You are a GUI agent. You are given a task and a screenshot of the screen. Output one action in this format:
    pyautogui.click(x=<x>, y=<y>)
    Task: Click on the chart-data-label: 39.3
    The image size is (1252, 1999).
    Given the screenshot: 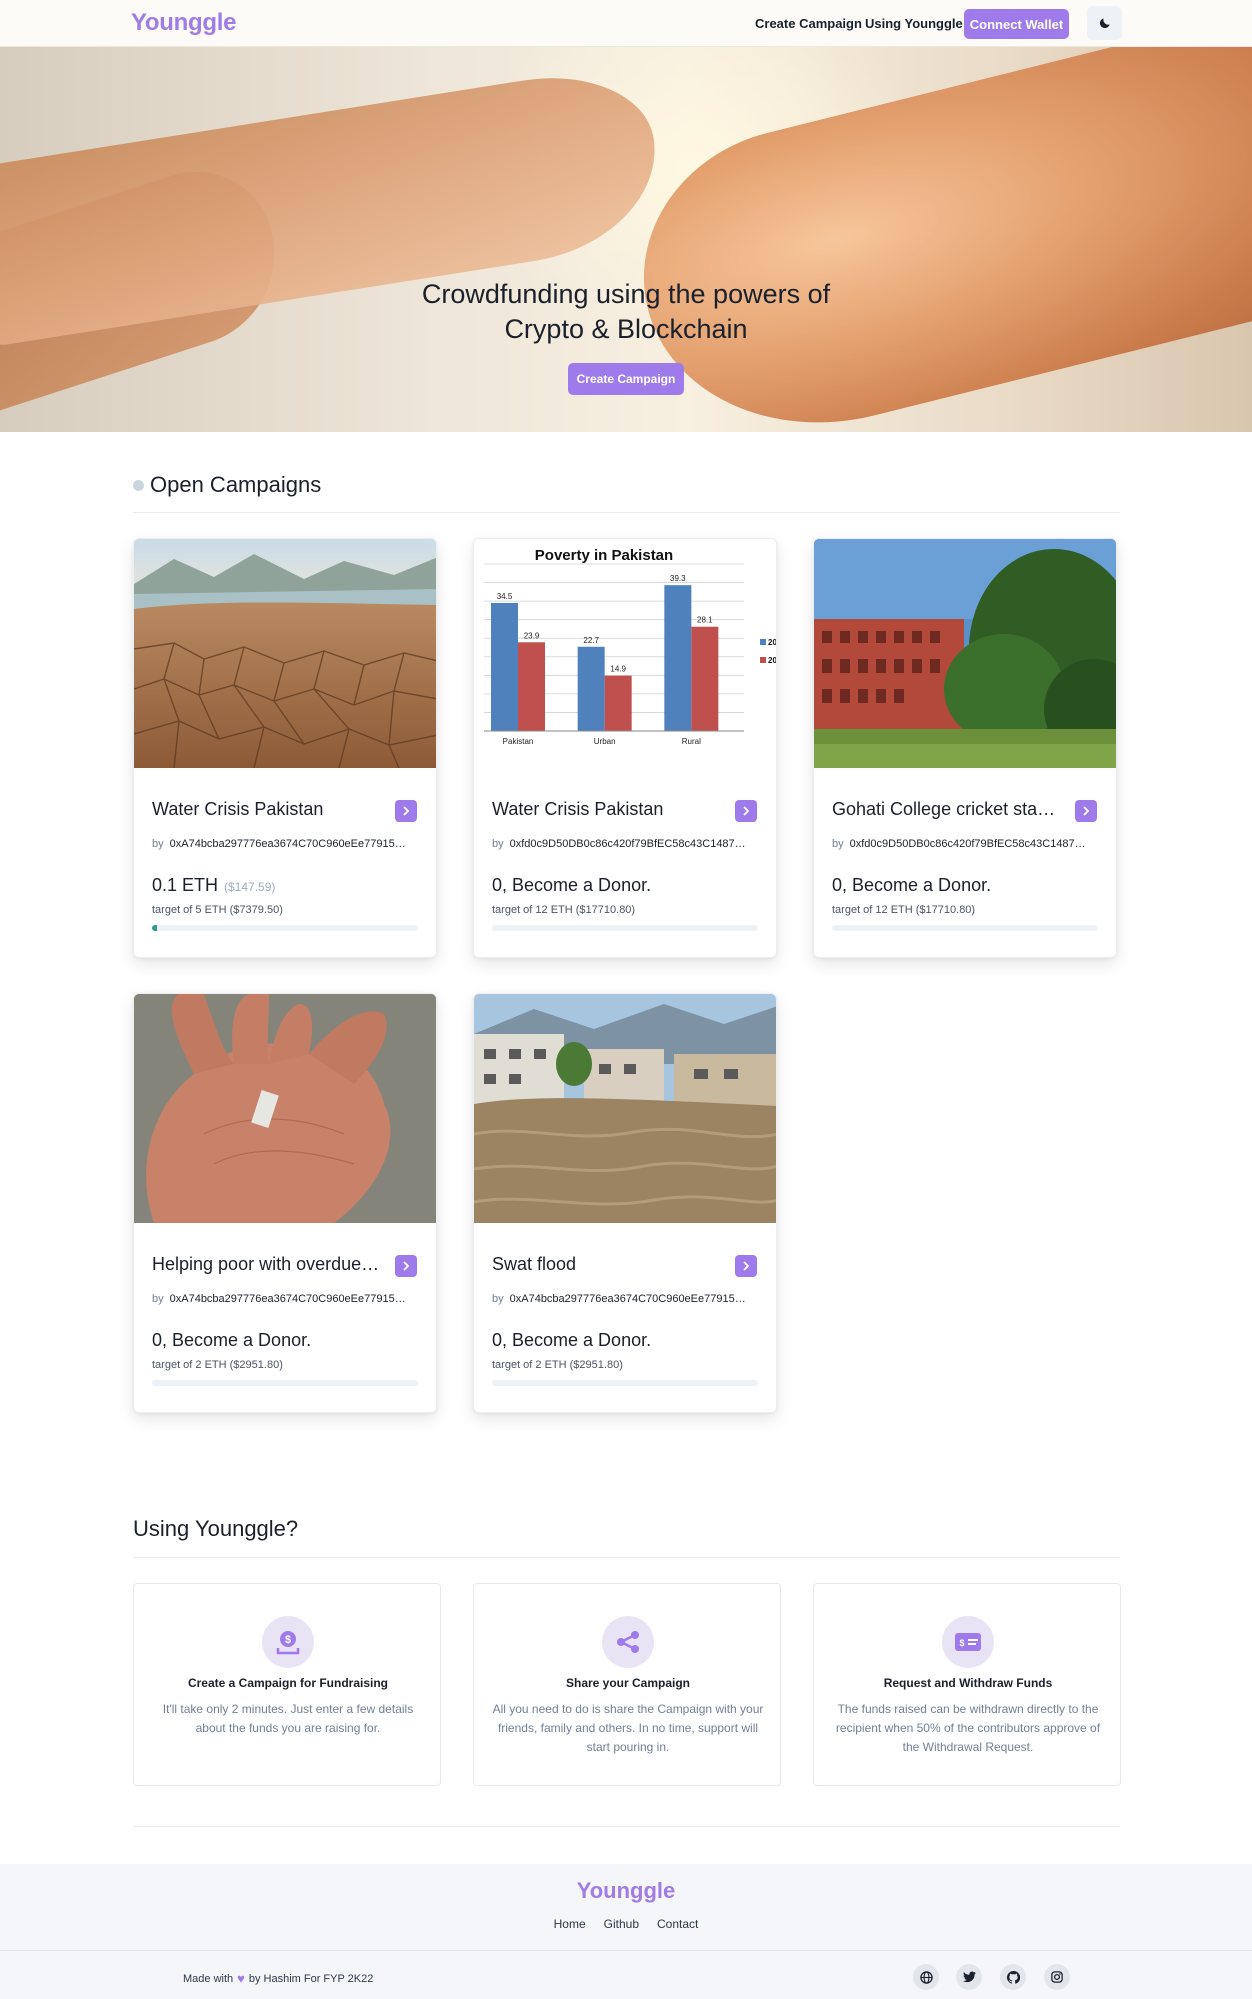 What is the action you would take?
    pyautogui.click(x=678, y=578)
    